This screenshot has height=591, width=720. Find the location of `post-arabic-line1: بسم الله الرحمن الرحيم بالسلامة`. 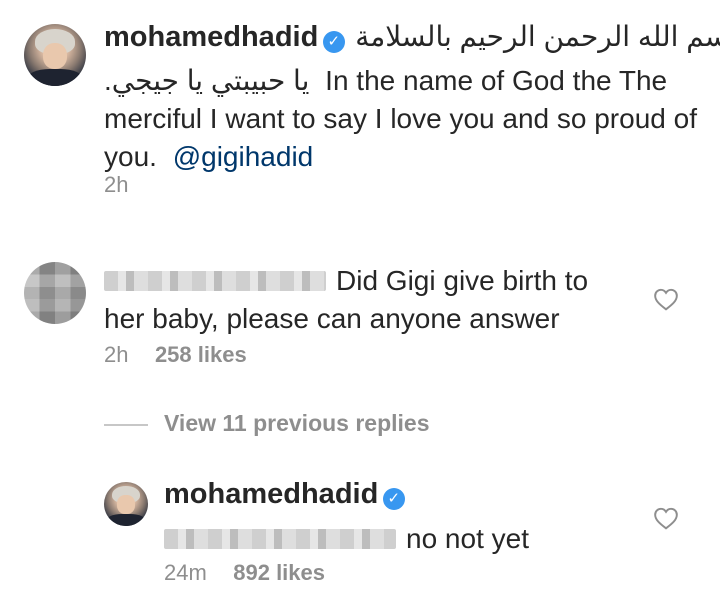

post-arabic-line1: بسم الله الرحمن الرحيم بالسلامة is located at coordinates (537, 36).